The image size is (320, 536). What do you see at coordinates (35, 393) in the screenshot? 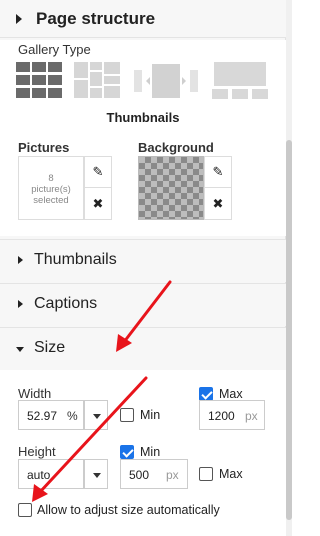
I see `width-label: Width` at bounding box center [35, 393].